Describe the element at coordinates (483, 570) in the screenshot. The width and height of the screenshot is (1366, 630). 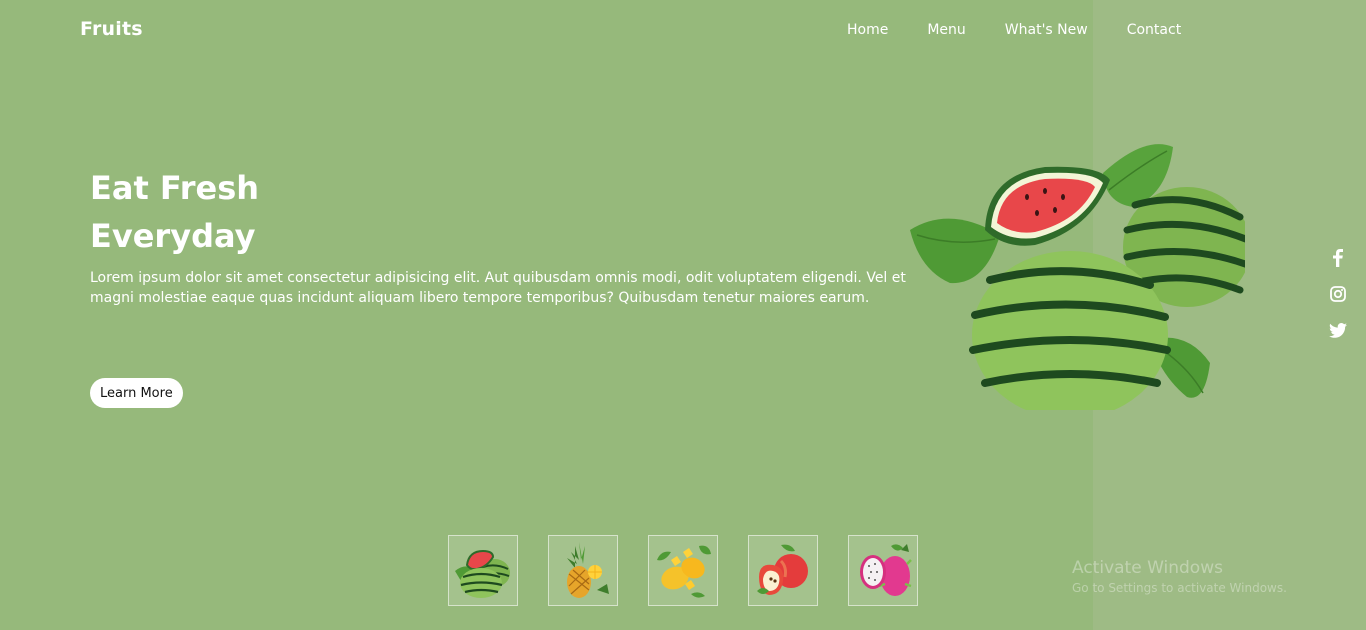
I see `watermelon-thumb` at that location.